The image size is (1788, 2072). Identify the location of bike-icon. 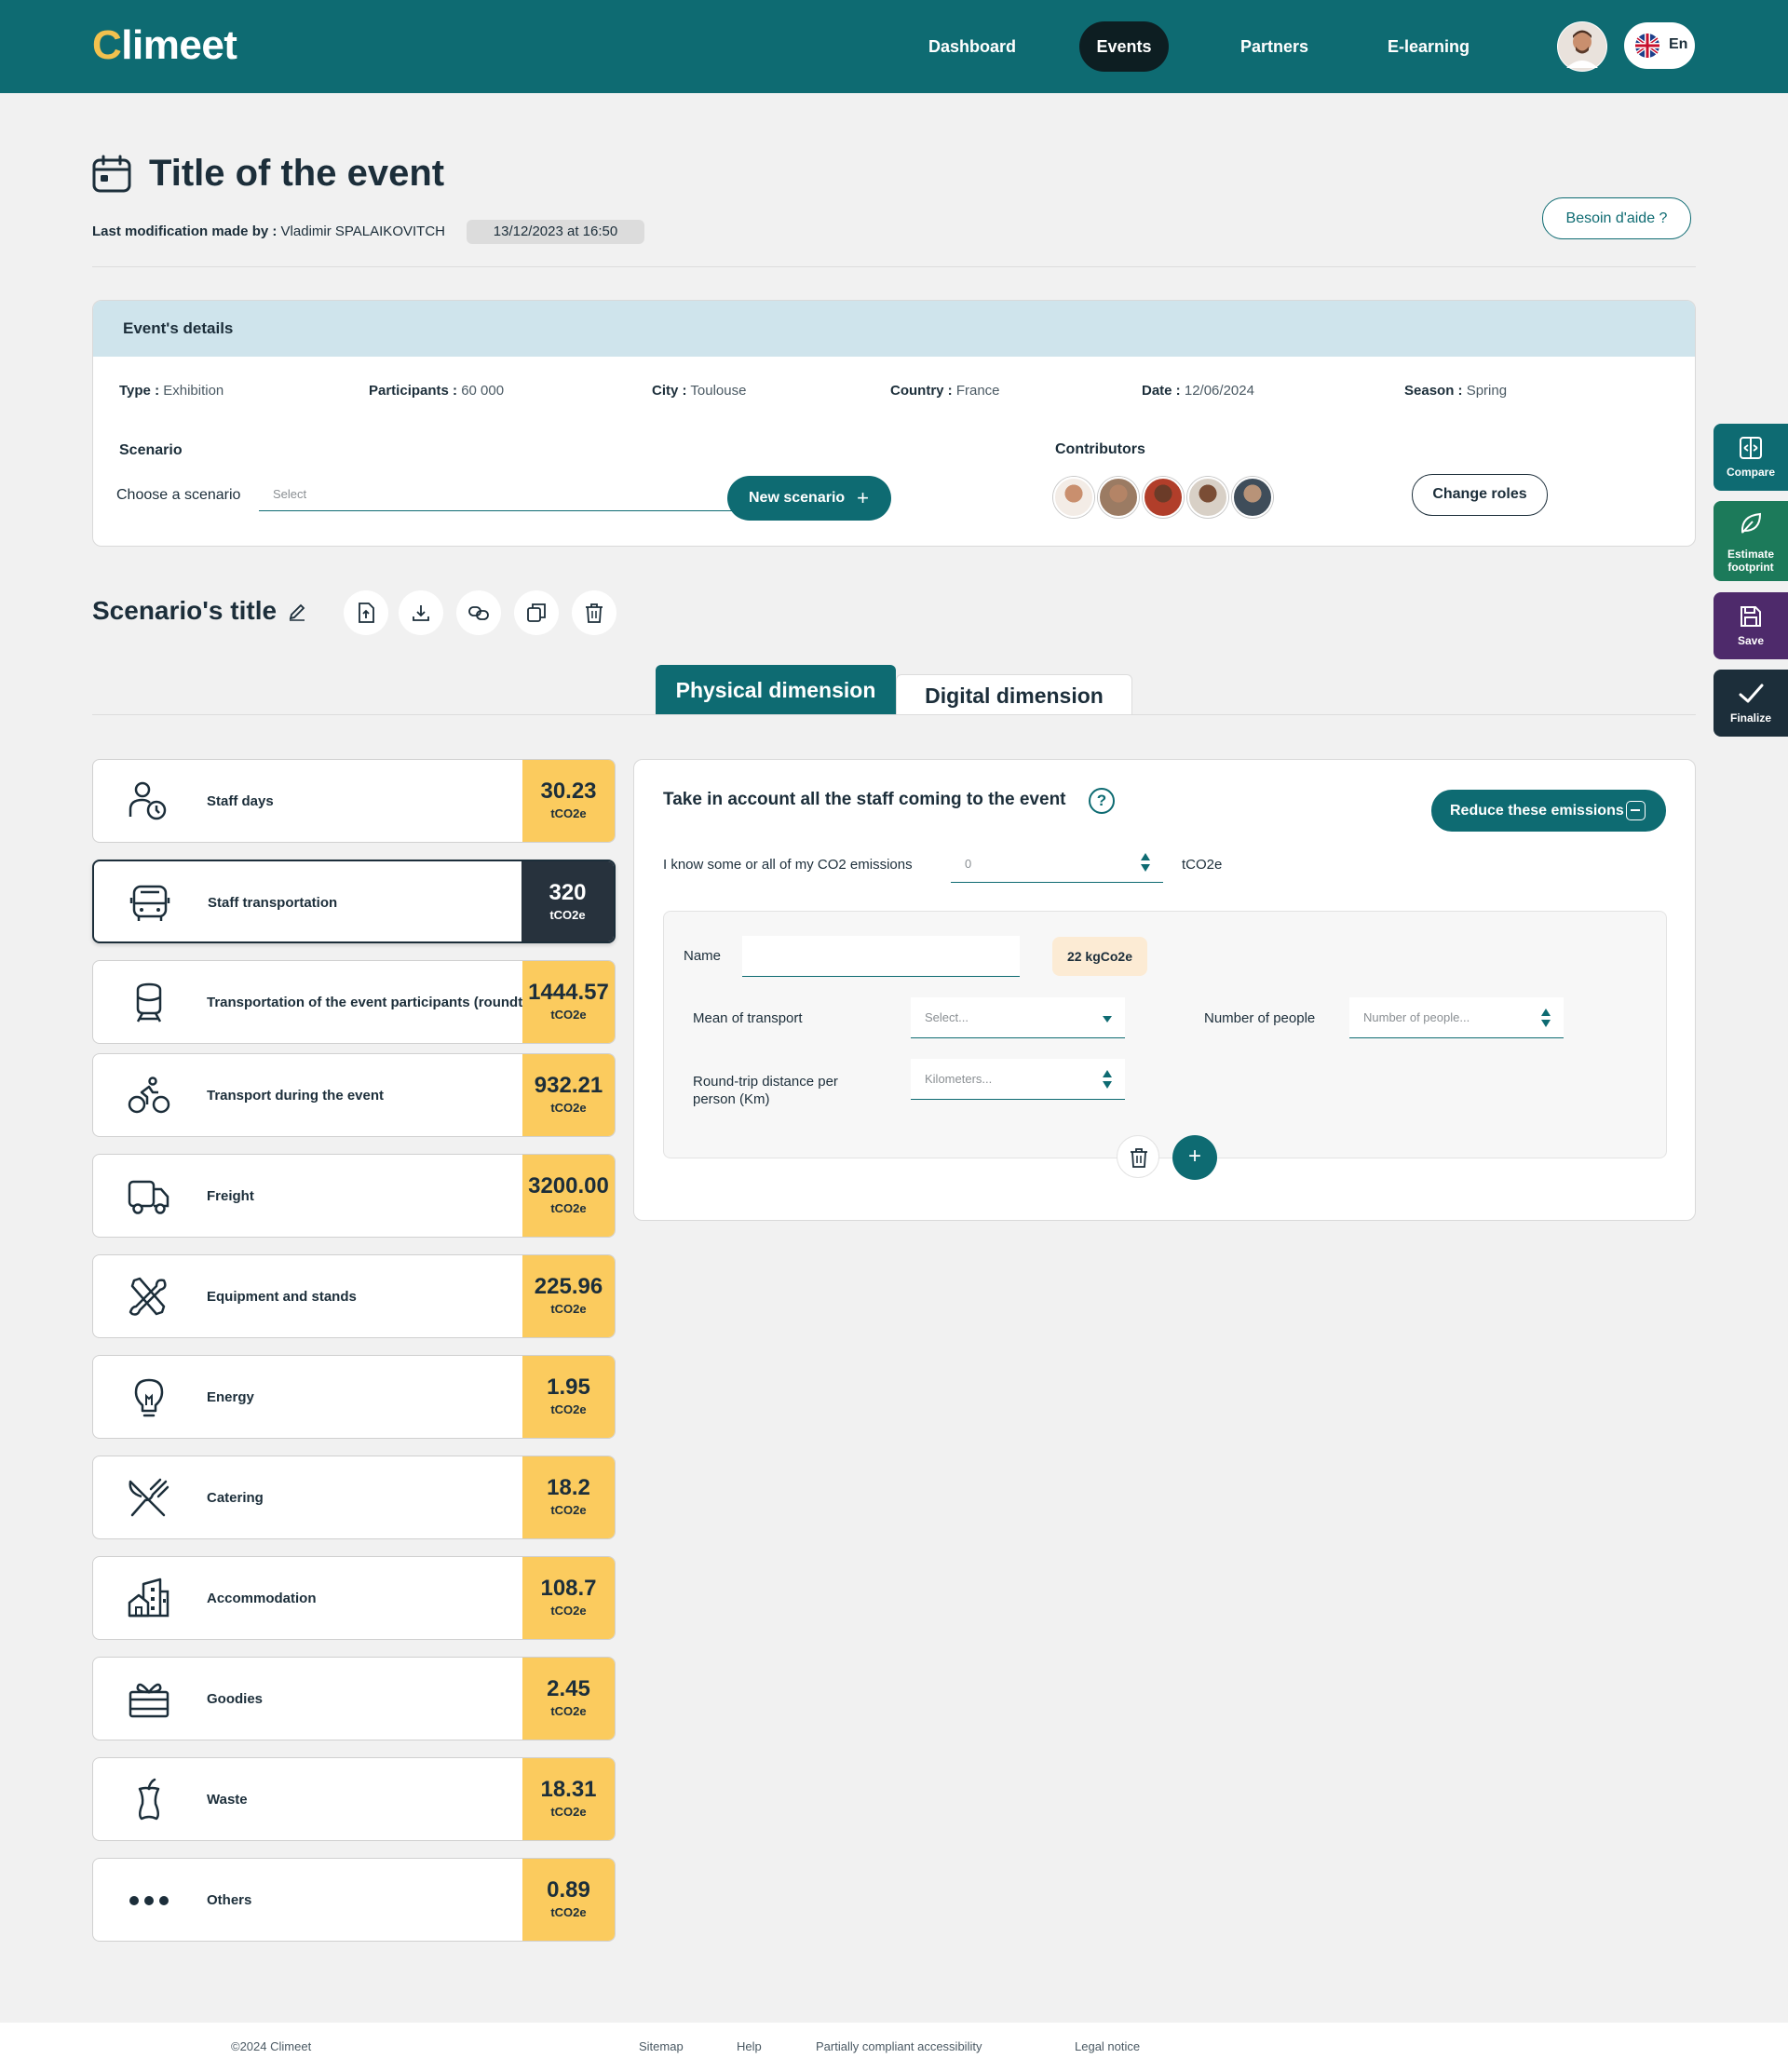
(149, 1095).